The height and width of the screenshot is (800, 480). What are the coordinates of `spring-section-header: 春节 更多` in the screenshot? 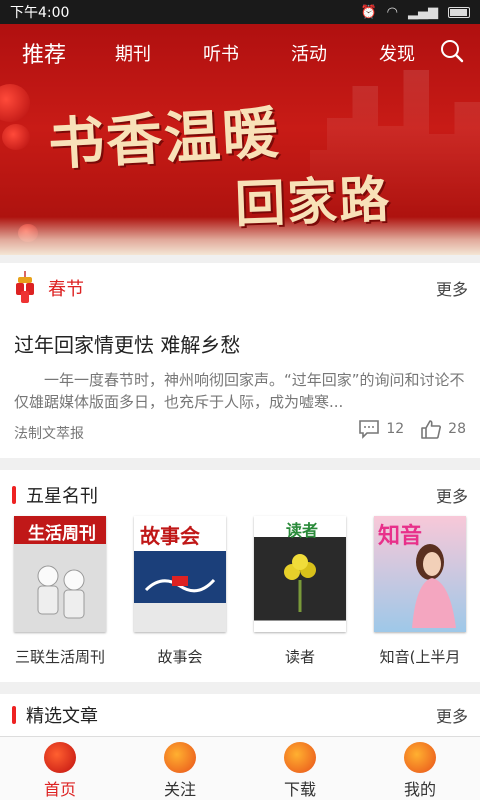 It's located at (240, 288).